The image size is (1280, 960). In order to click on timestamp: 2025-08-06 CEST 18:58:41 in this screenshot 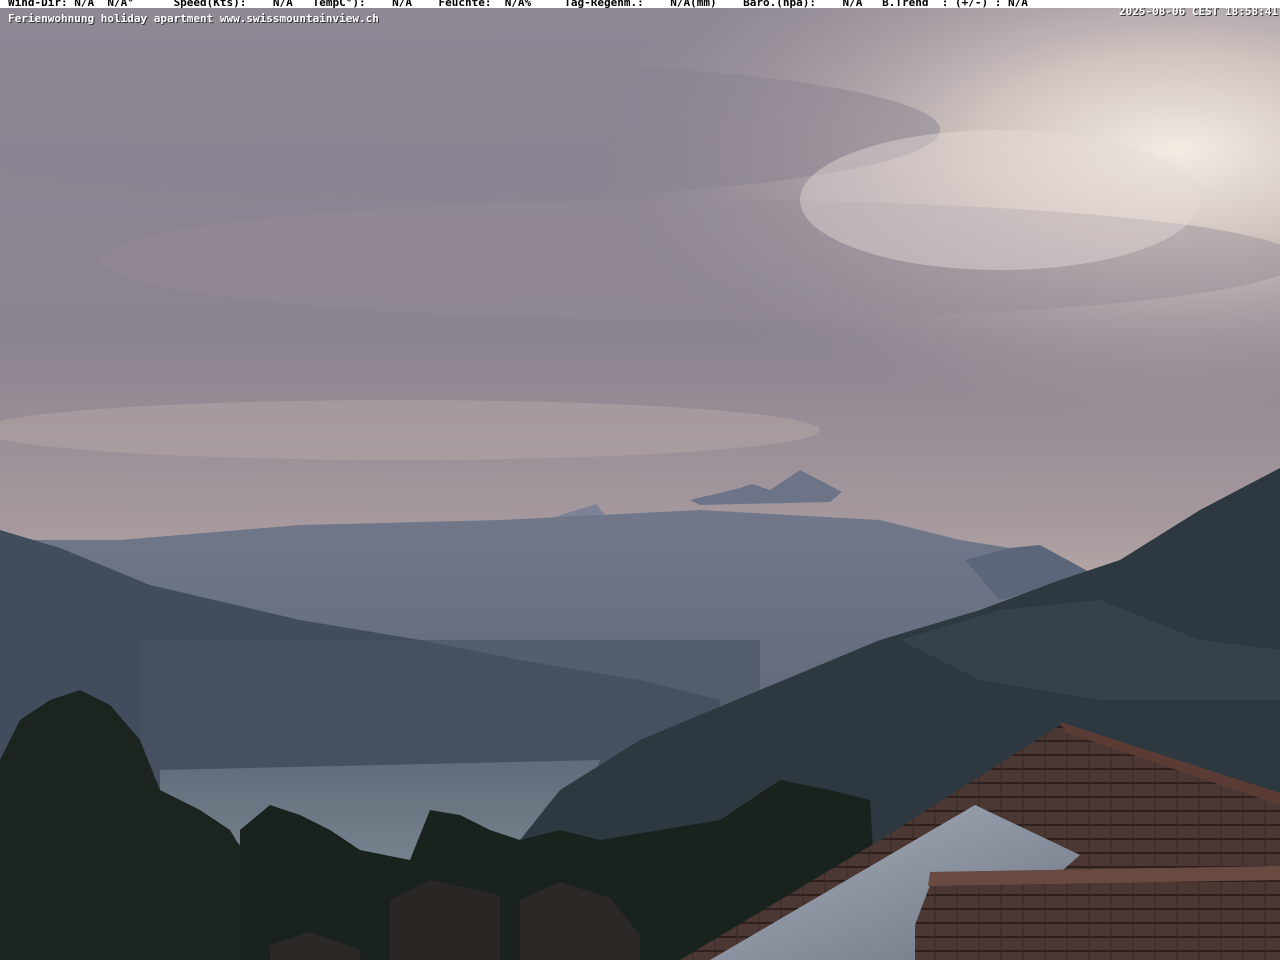, I will do `click(1198, 11)`.